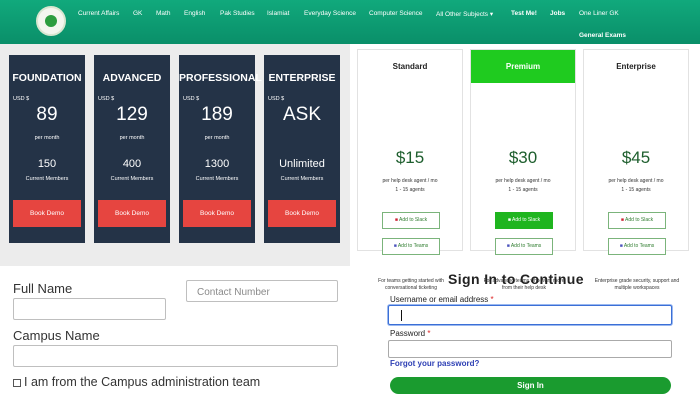 Image resolution: width=700 pixels, height=400 pixels. Describe the element at coordinates (98, 13) in the screenshot. I see `nav-current-affairs: Current Affairs` at that location.